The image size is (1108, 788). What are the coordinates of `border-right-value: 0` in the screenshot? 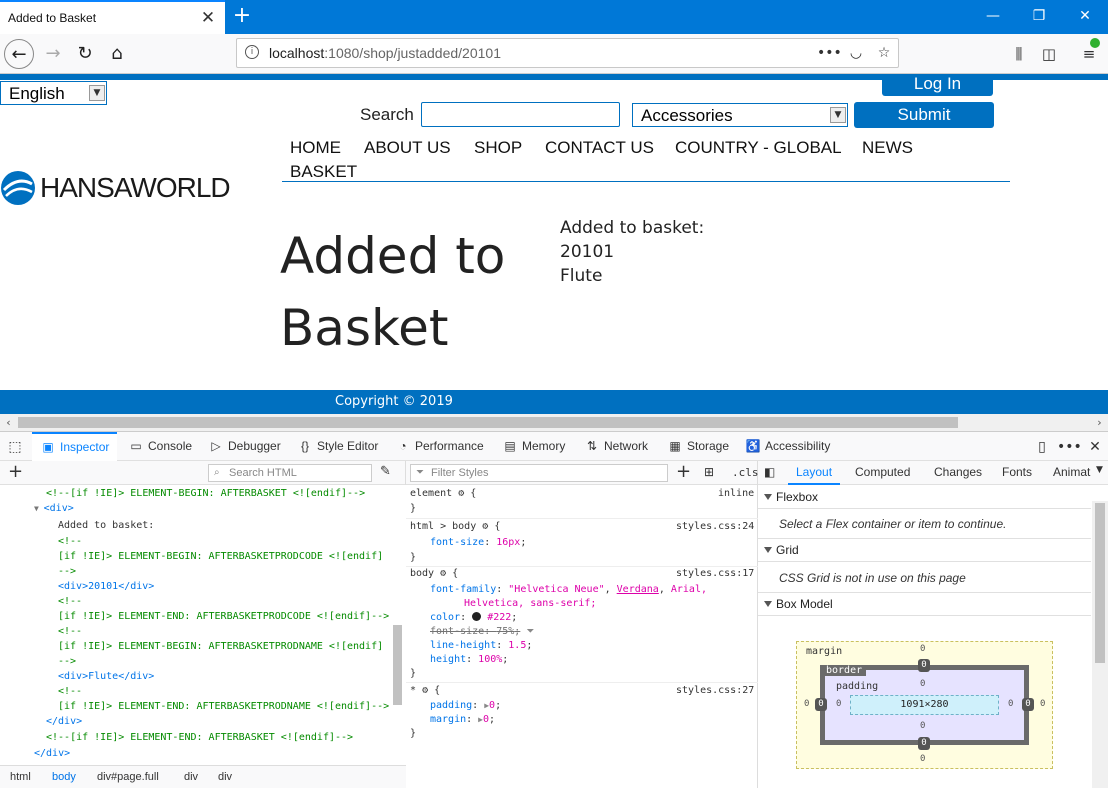 It's located at (1028, 704).